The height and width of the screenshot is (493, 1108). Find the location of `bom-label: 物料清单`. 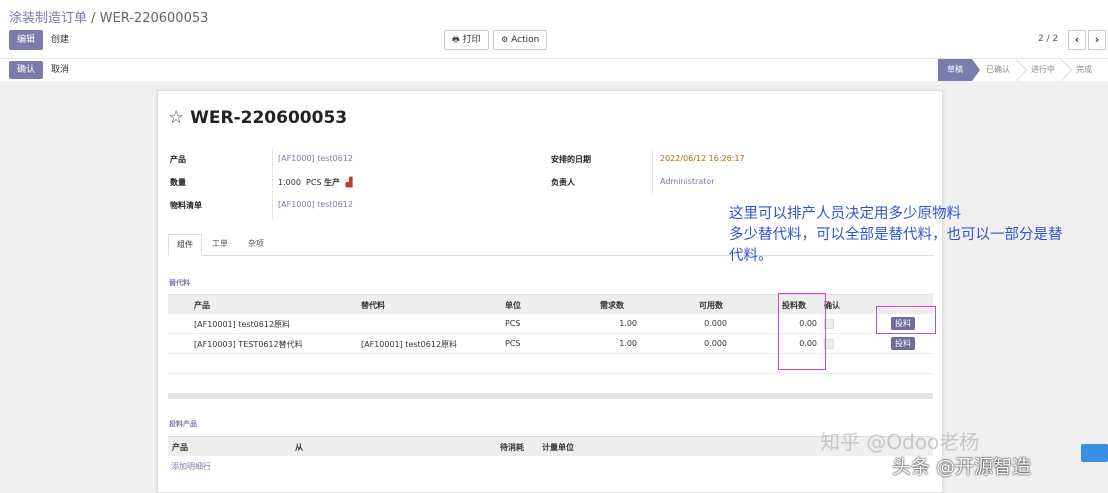

bom-label: 物料清单 is located at coordinates (186, 205).